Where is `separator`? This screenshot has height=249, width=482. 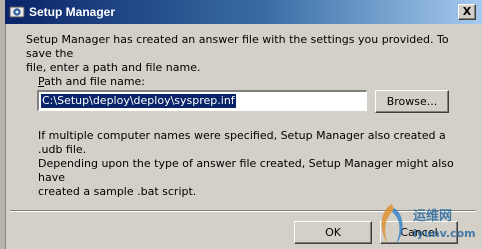 separator is located at coordinates (243, 211).